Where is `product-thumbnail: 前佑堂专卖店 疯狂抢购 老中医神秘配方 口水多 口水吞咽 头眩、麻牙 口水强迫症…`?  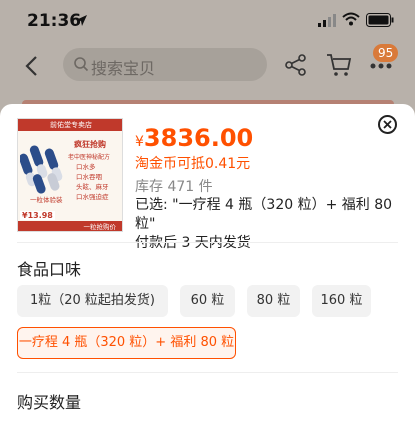
product-thumbnail: 前佑堂专卖店 疯狂抢购 老中医神秘配方 口水多 口水吞咽 头眩、麻牙 口水强迫症… is located at coordinates (70, 175).